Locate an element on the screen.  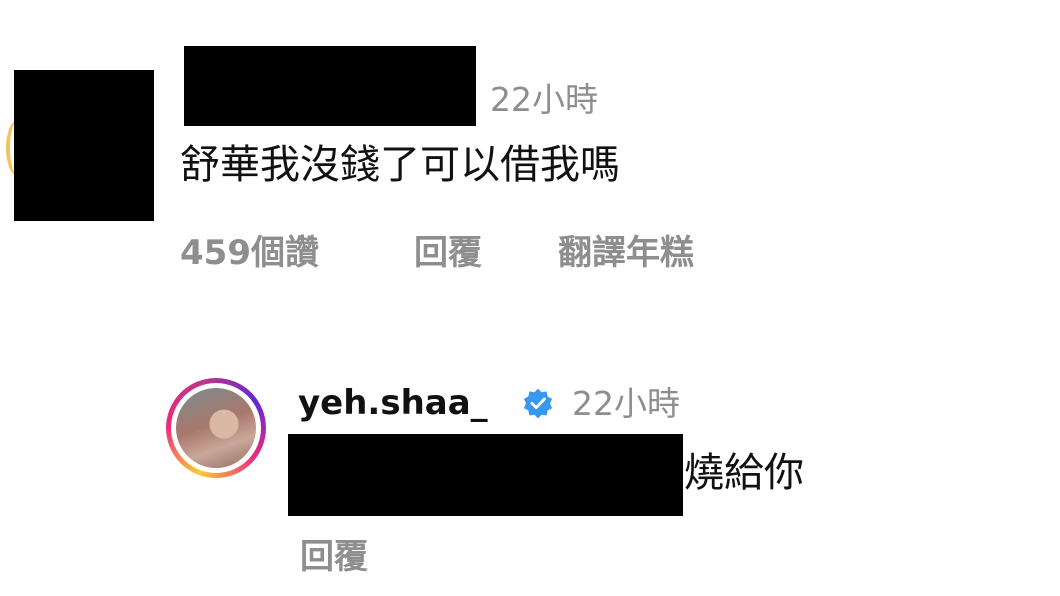
redacted-reply-text is located at coordinates (485, 475).